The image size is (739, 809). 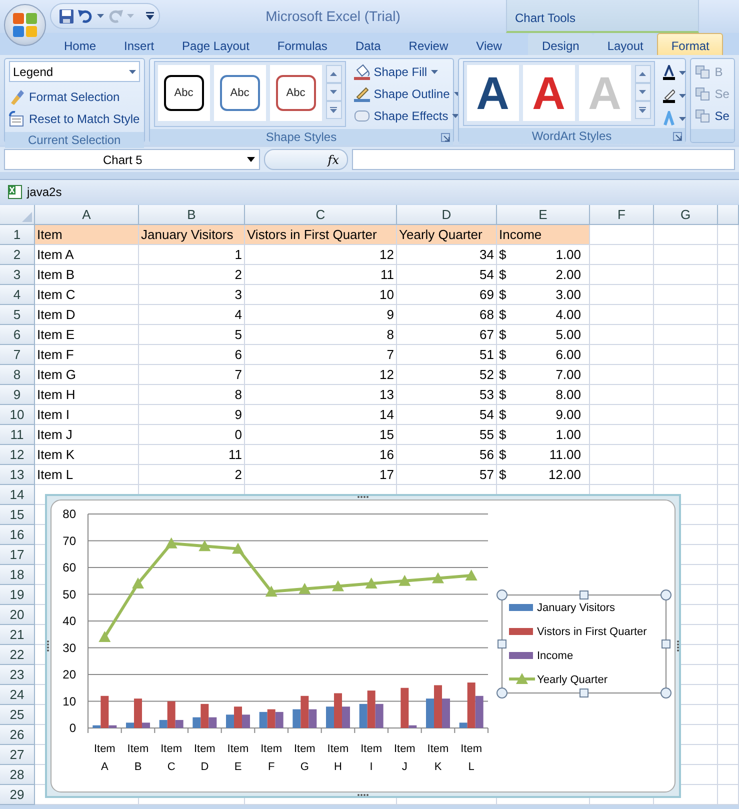 I want to click on office-button, so click(x=25, y=25).